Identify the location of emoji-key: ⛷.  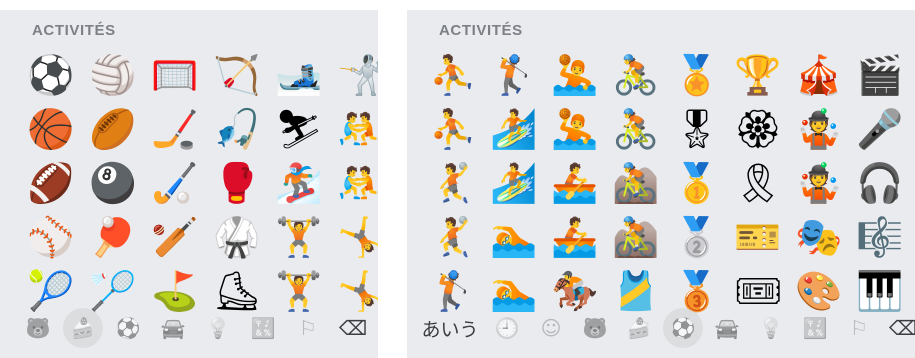
(299, 129).